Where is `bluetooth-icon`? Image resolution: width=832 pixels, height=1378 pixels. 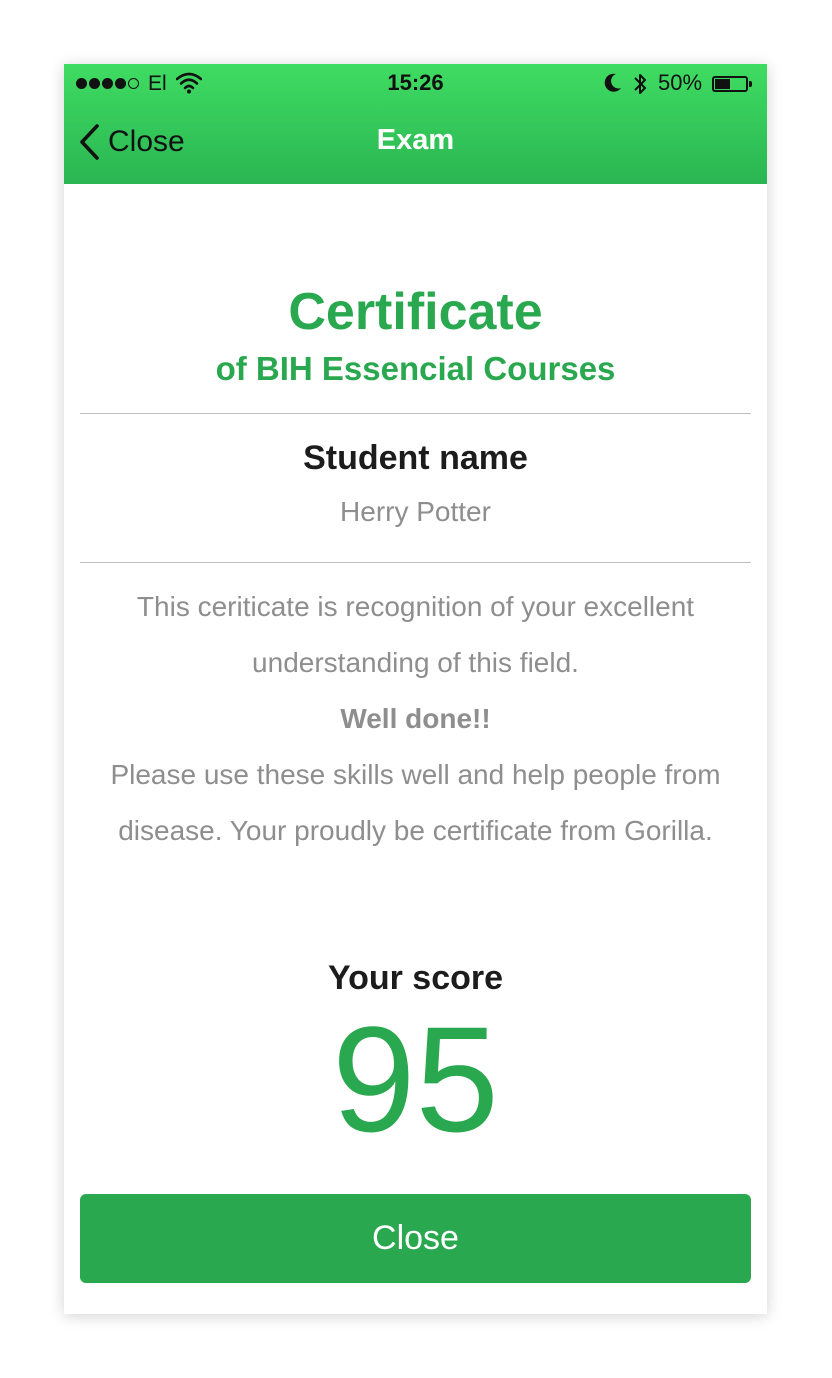 bluetooth-icon is located at coordinates (640, 86).